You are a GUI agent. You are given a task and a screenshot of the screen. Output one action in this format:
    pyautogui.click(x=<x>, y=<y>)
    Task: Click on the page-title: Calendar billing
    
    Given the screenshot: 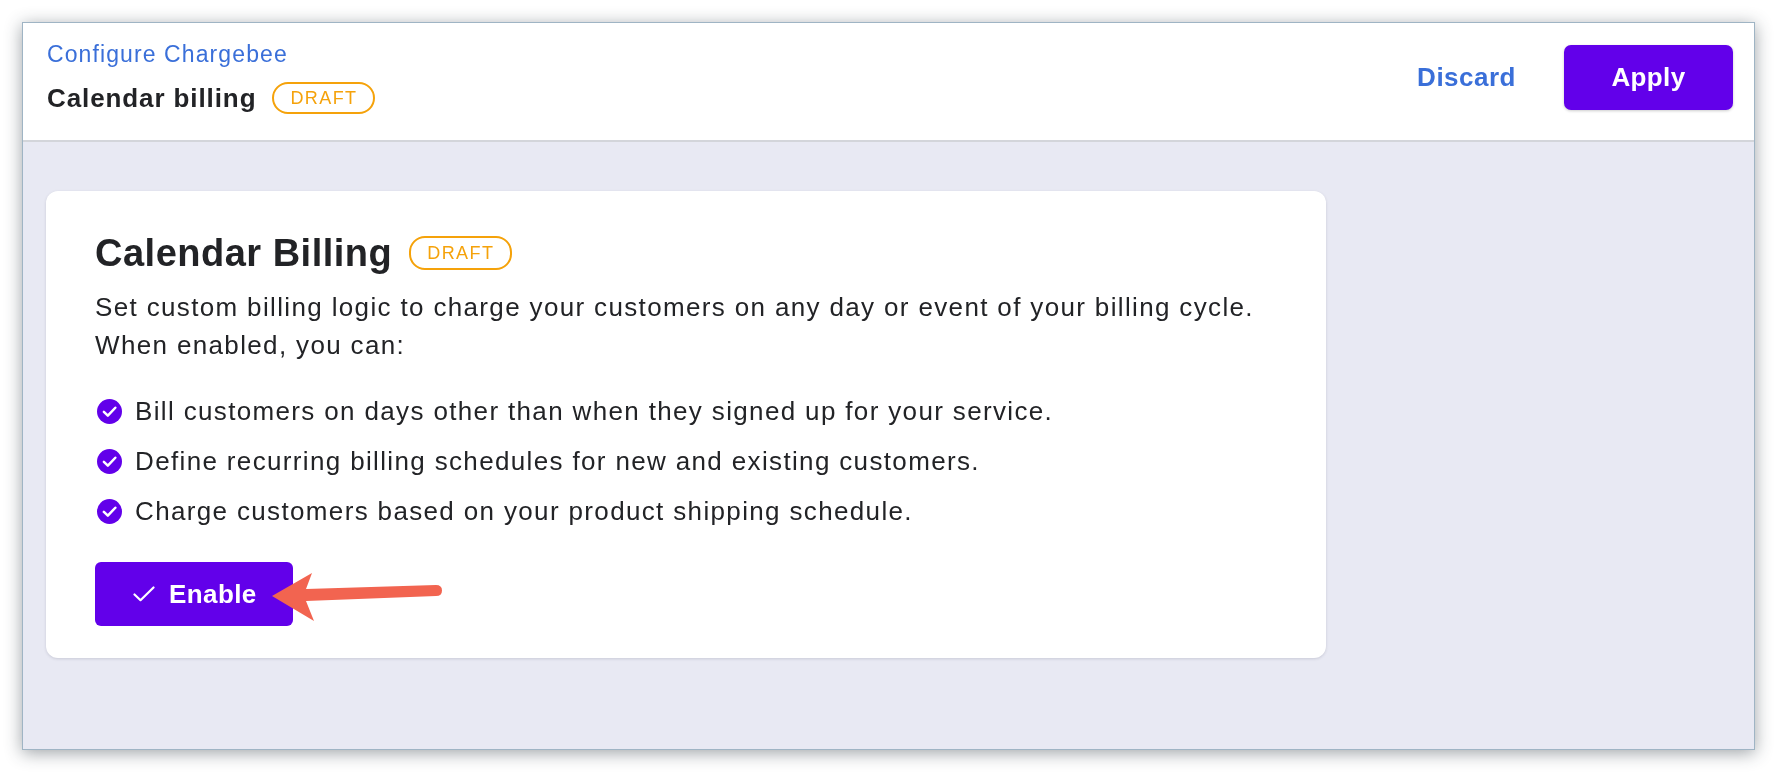 What is the action you would take?
    pyautogui.click(x=152, y=98)
    